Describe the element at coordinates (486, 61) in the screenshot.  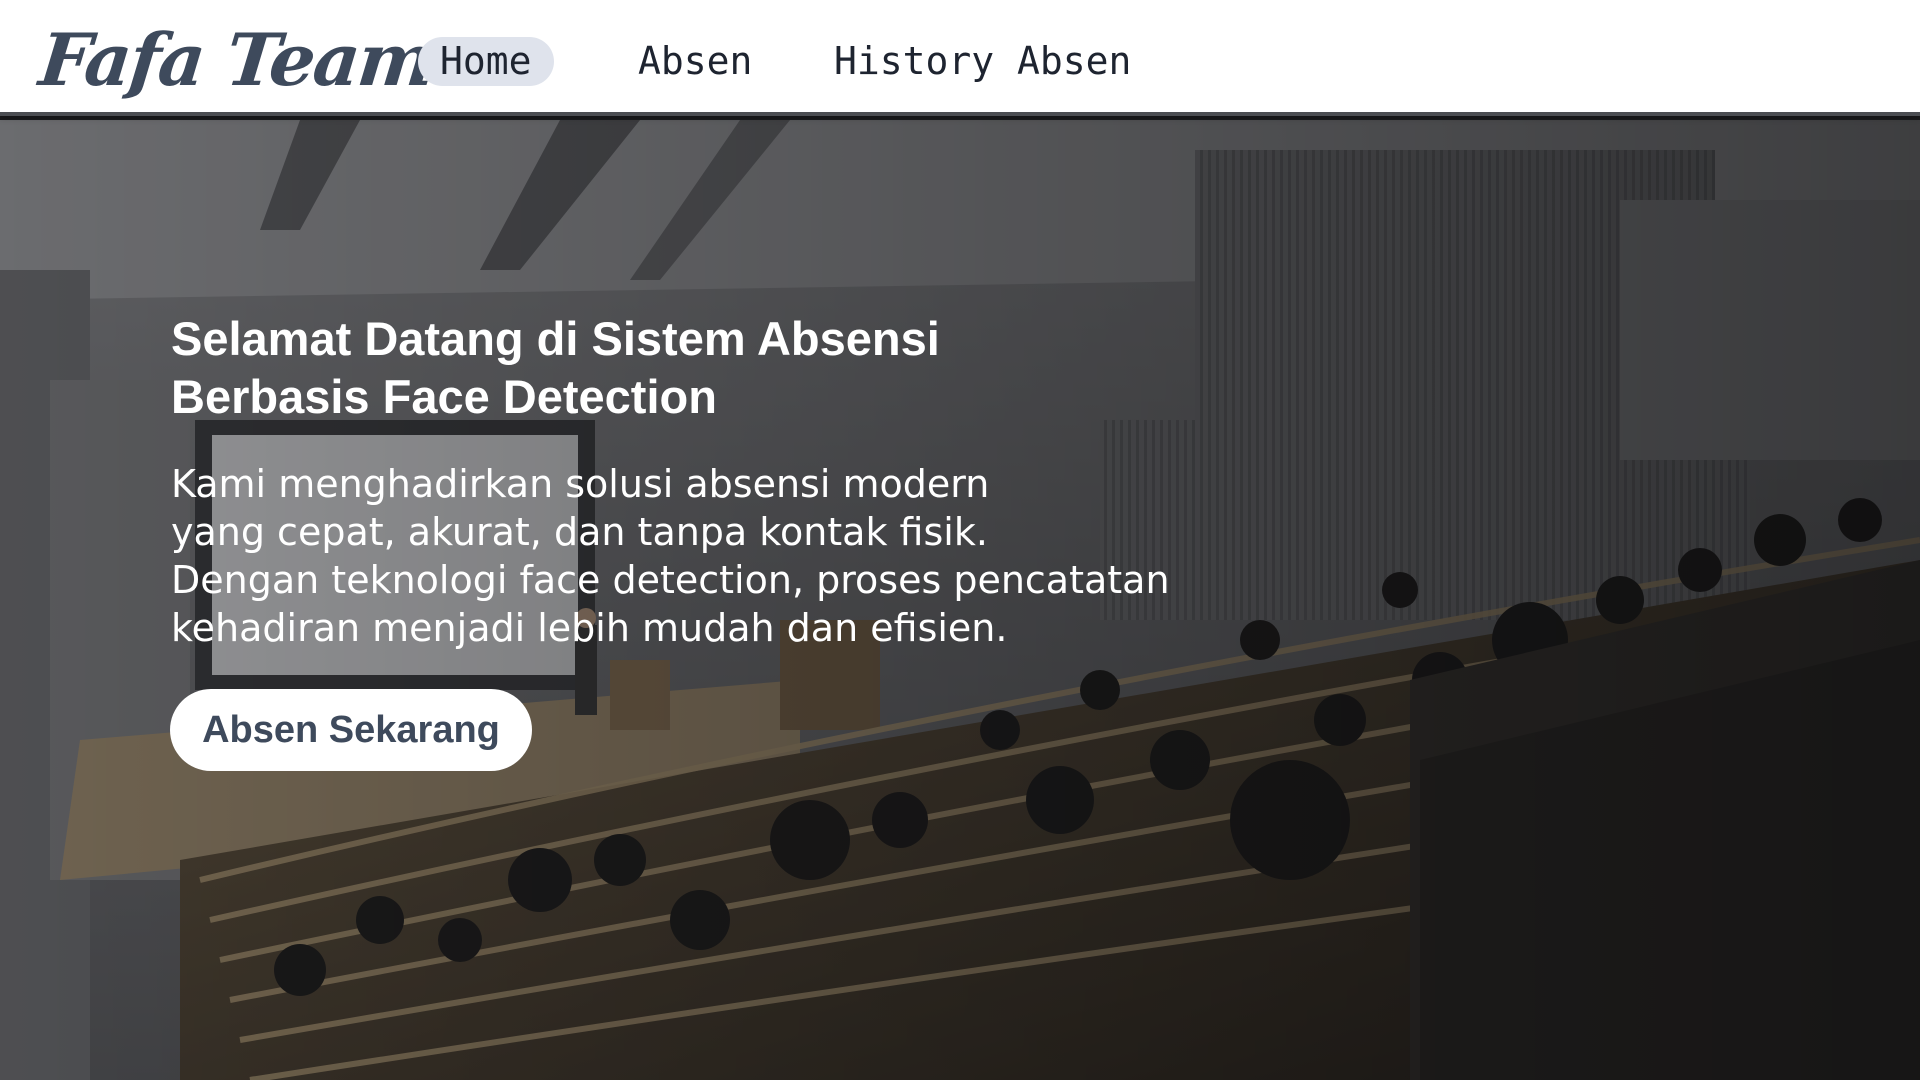
I see `nav-link-home: Home` at that location.